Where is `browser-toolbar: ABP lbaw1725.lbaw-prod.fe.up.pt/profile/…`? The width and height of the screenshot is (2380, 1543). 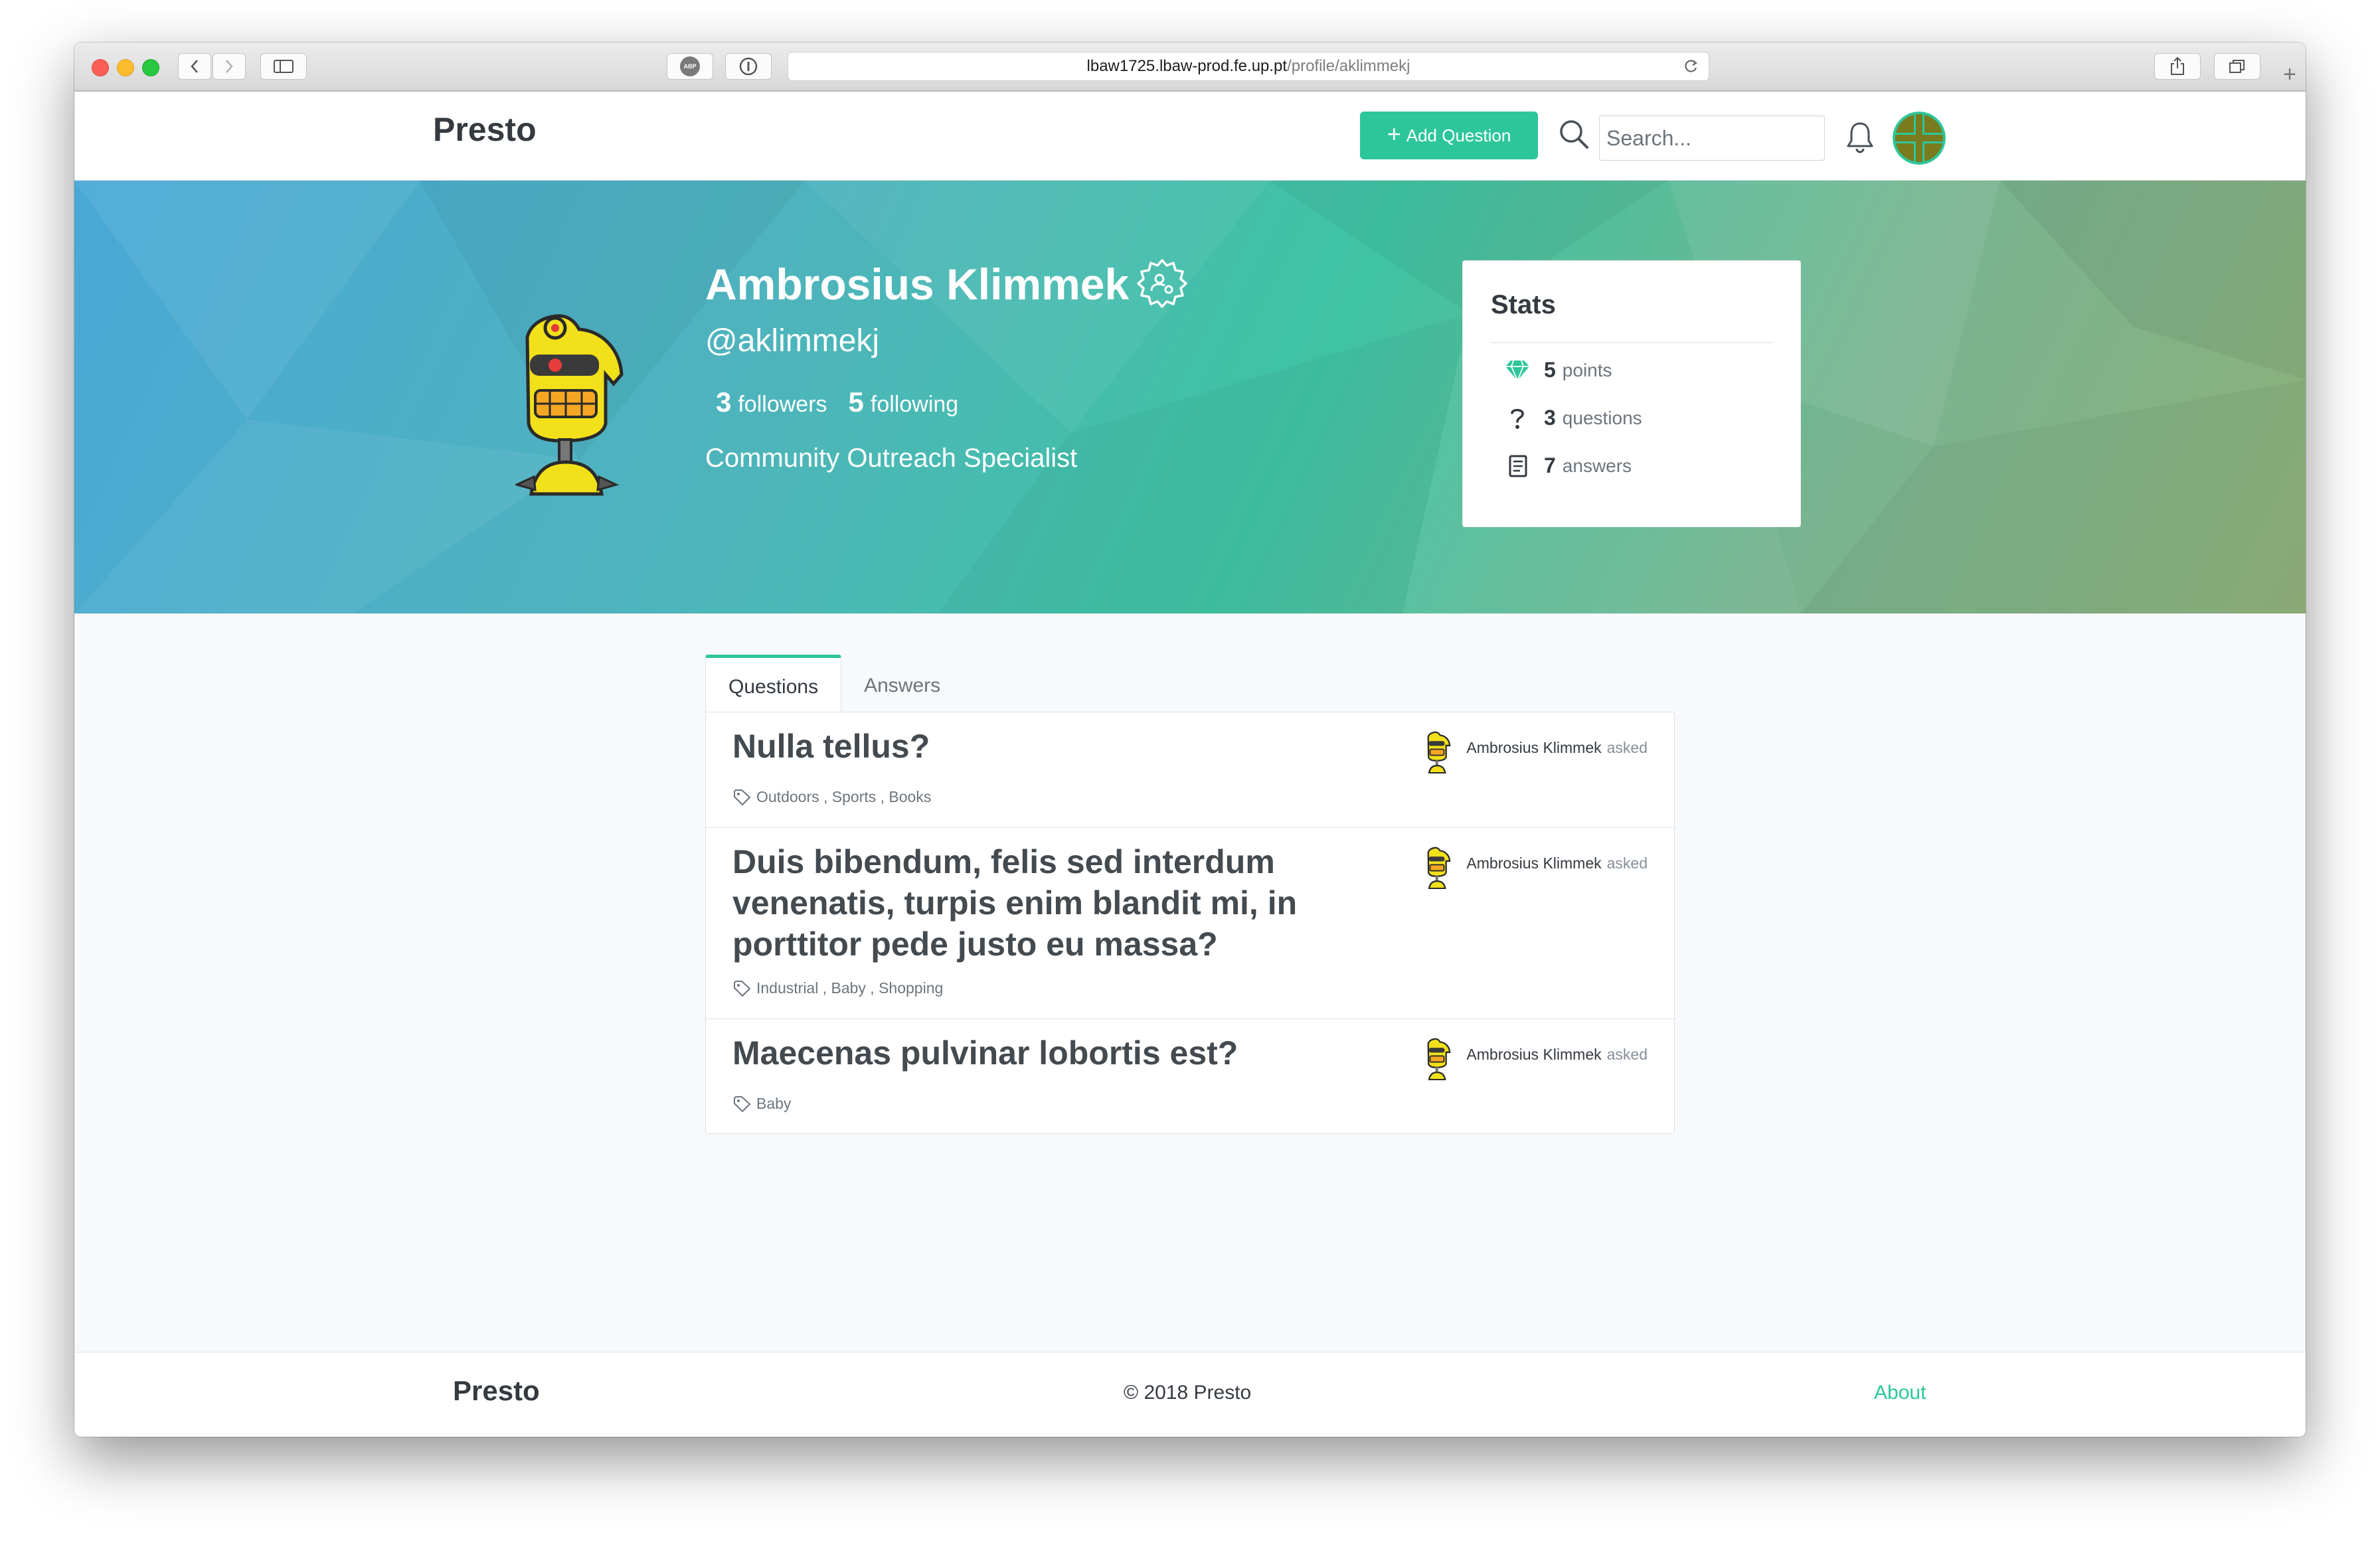
browser-toolbar: ABP lbaw1725.lbaw-prod.fe.up.pt/profile/… is located at coordinates (1190, 67).